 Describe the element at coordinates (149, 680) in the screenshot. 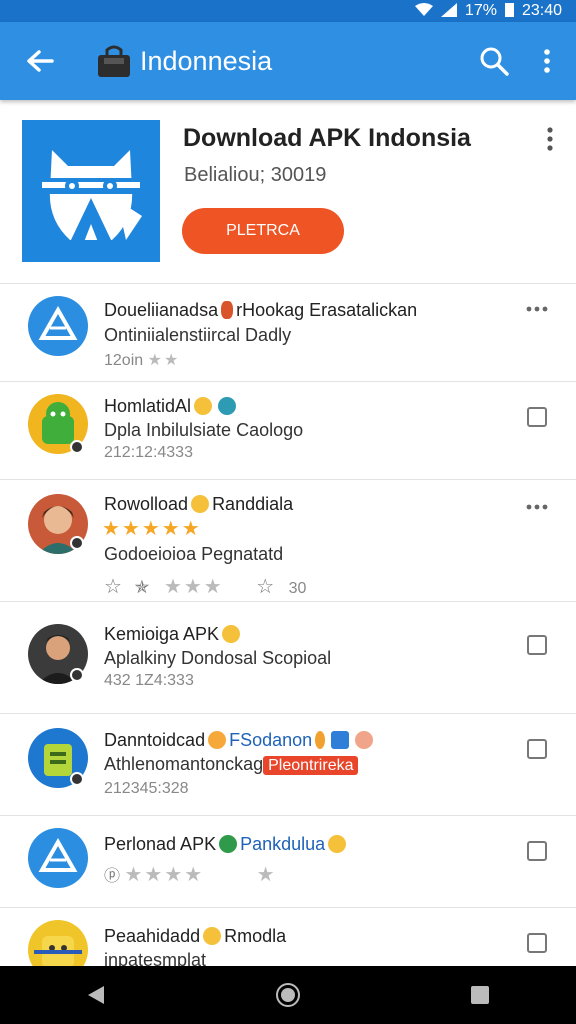

I see `list-item-meta: 432 1Z4:333` at that location.